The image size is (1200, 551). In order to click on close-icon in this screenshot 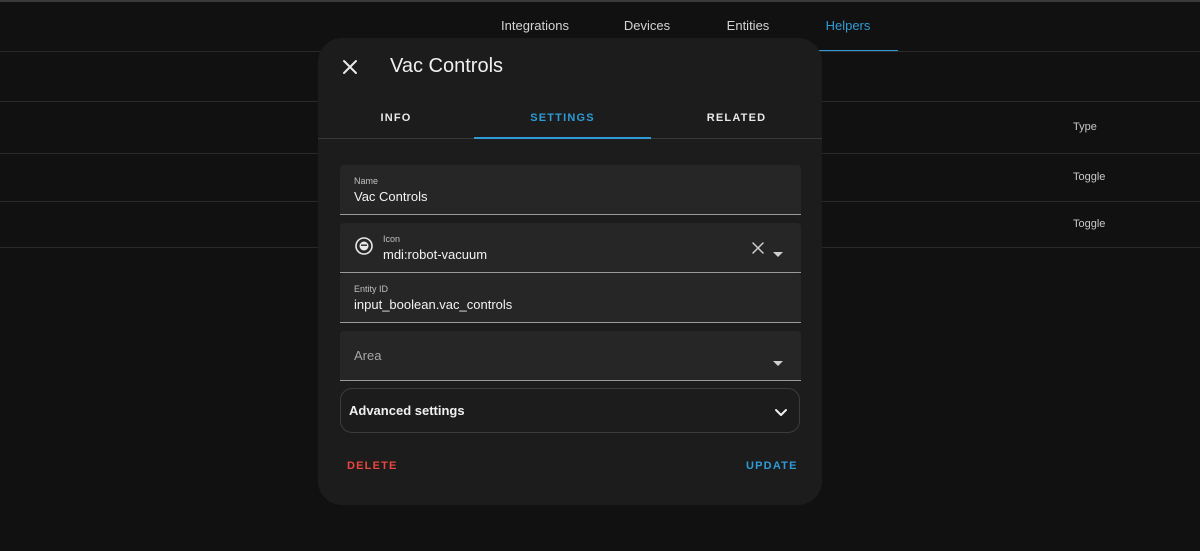, I will do `click(350, 67)`.